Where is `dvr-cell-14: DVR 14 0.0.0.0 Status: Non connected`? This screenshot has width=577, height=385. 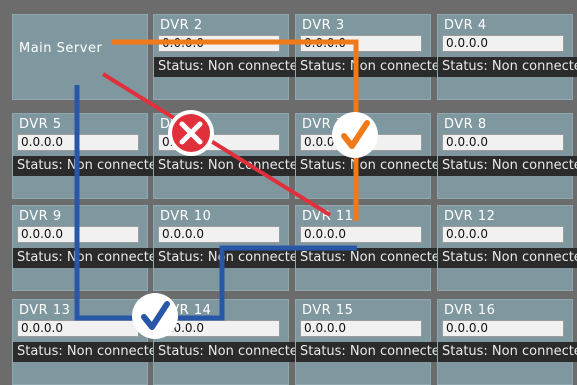
dvr-cell-14: DVR 14 0.0.0.0 Status: Non connected is located at coordinates (226, 342).